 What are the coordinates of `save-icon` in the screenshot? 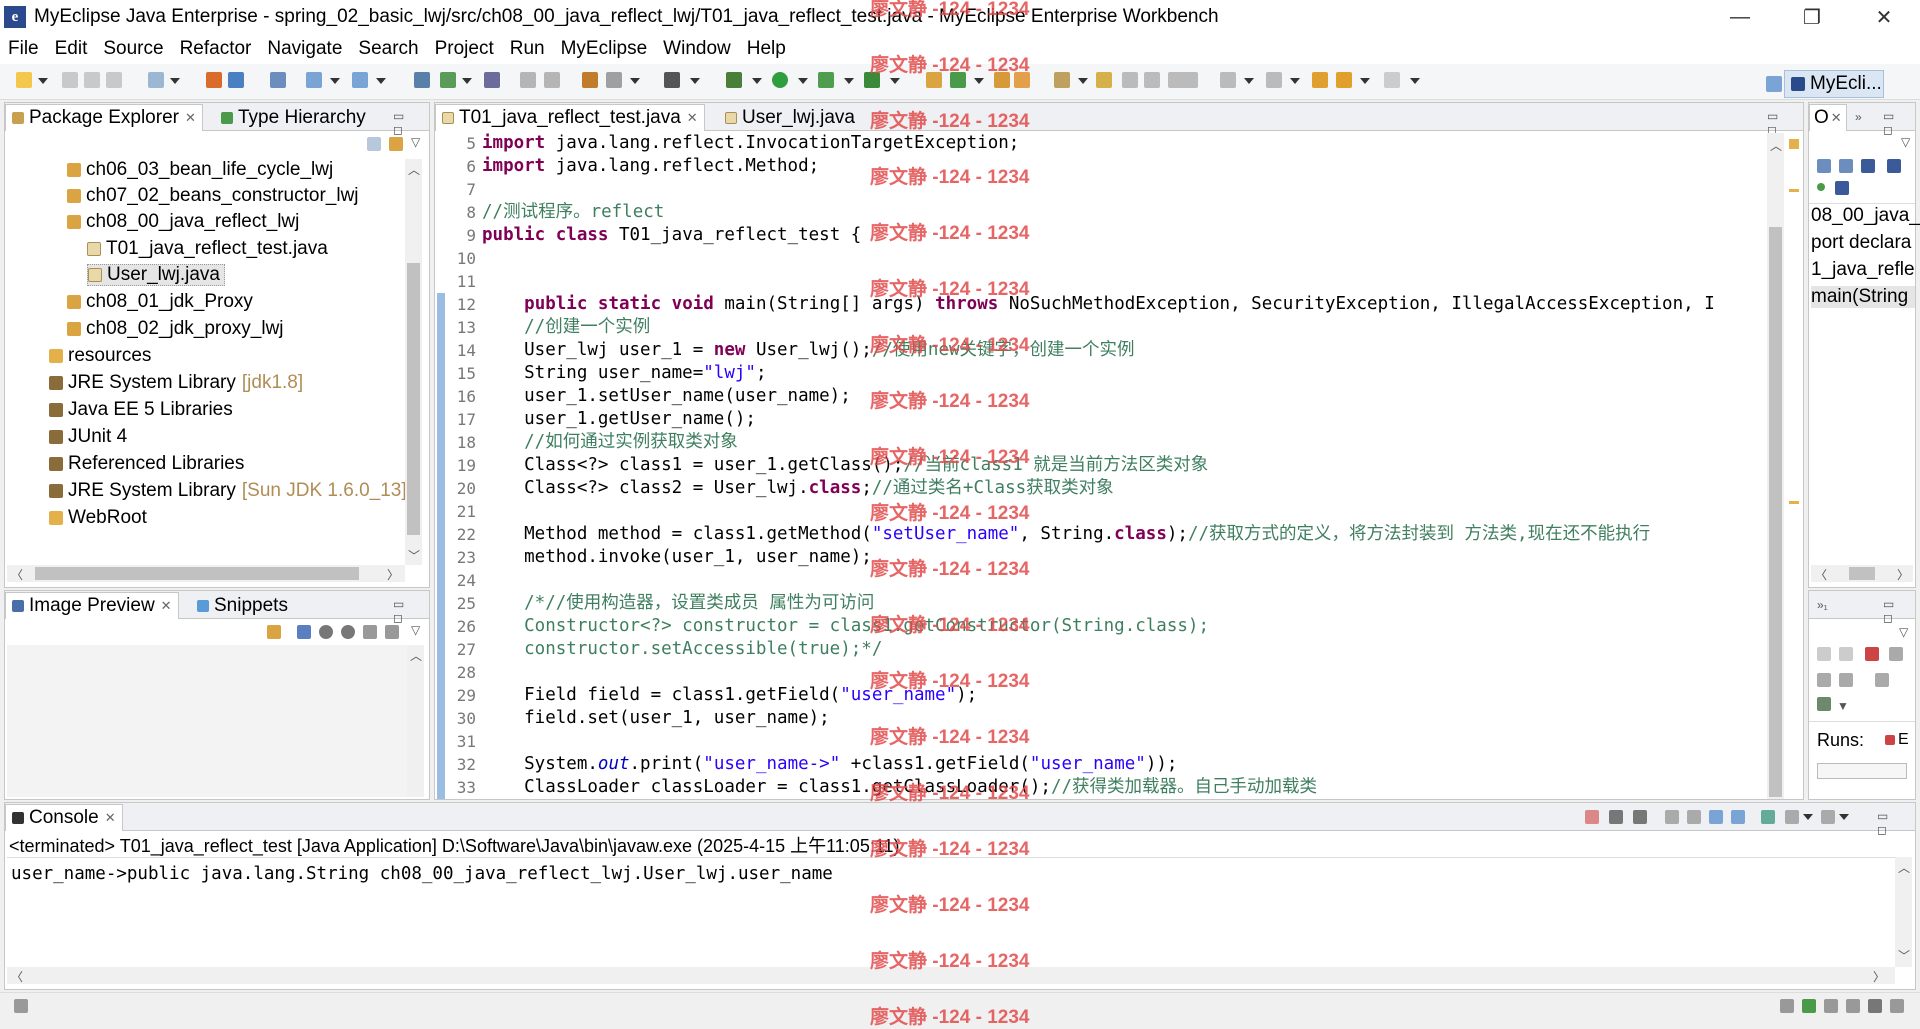 It's located at (70, 80).